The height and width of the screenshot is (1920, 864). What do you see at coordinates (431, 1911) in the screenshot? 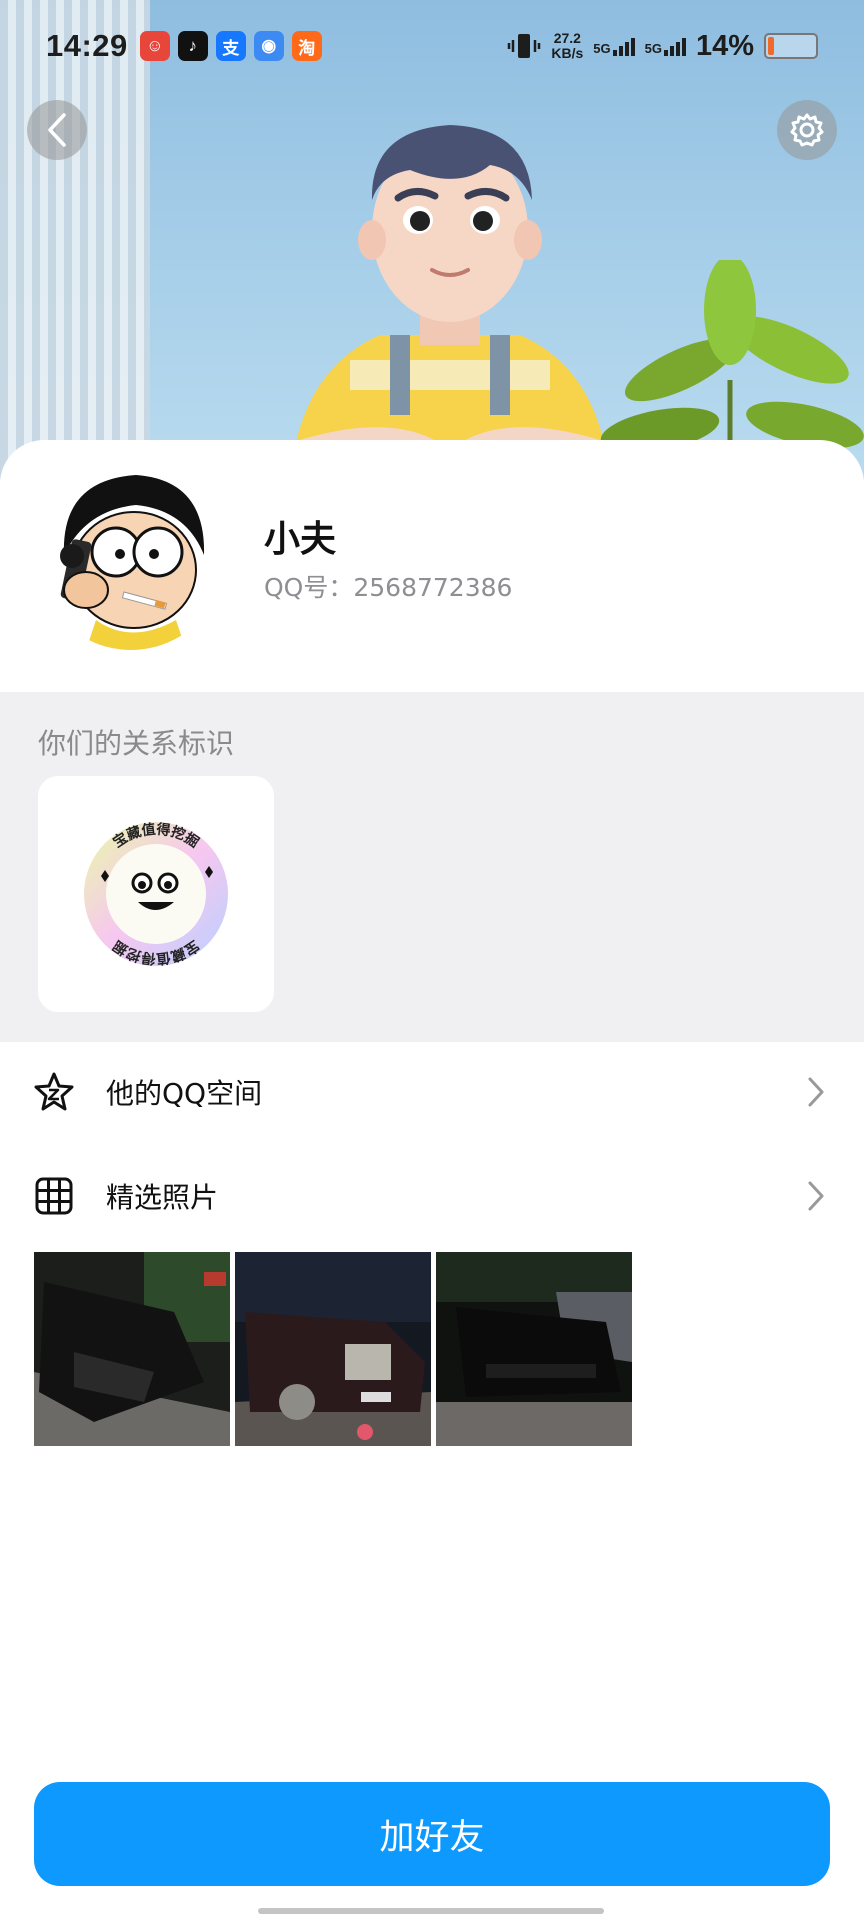
I see `home-indicator` at bounding box center [431, 1911].